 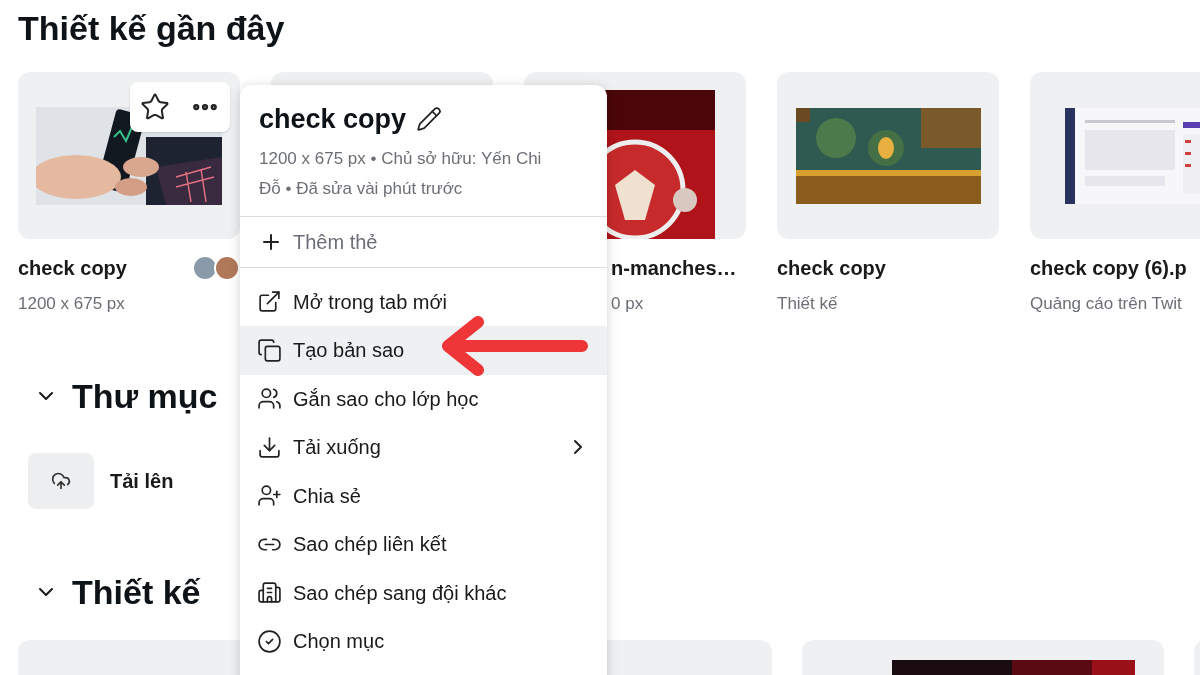 What do you see at coordinates (333, 119) in the screenshot?
I see `menu-title: check copy` at bounding box center [333, 119].